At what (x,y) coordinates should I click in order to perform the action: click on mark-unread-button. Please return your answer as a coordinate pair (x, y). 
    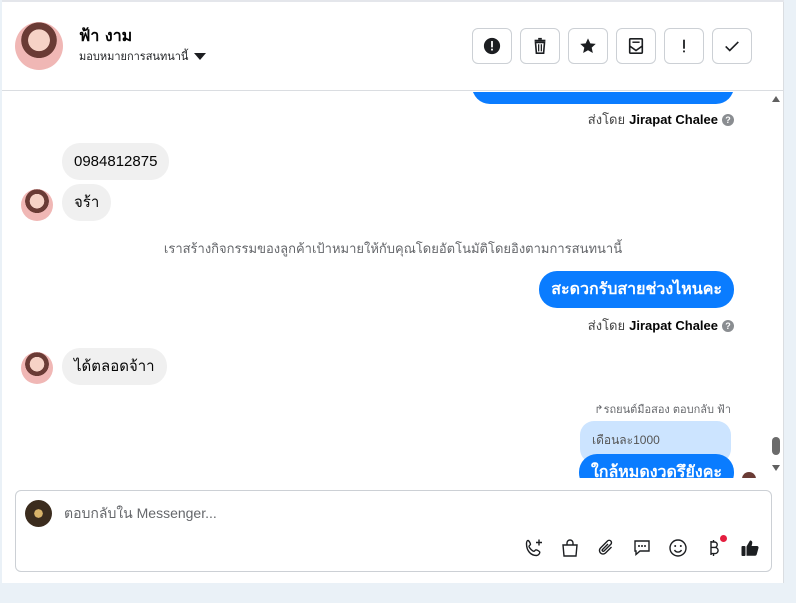
    Looking at the image, I should click on (636, 46).